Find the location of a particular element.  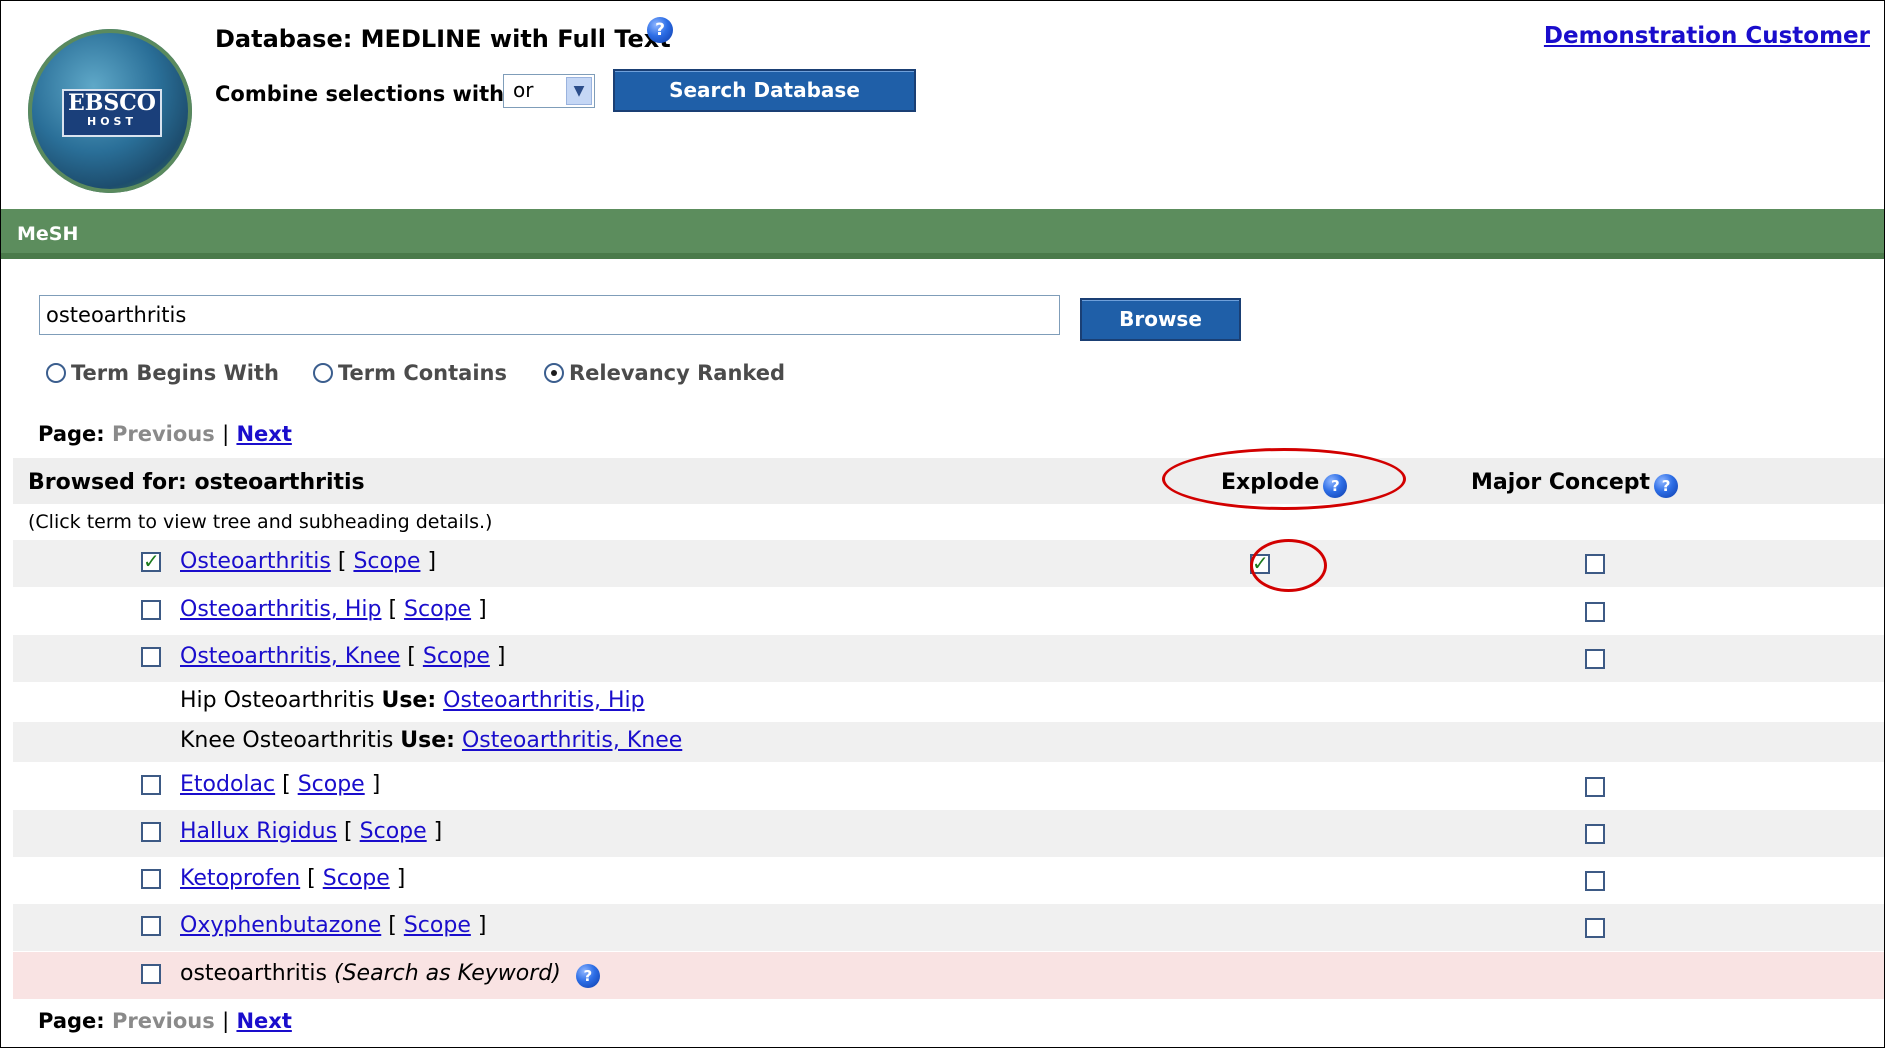

logo-text-host: HOST is located at coordinates (112, 121).